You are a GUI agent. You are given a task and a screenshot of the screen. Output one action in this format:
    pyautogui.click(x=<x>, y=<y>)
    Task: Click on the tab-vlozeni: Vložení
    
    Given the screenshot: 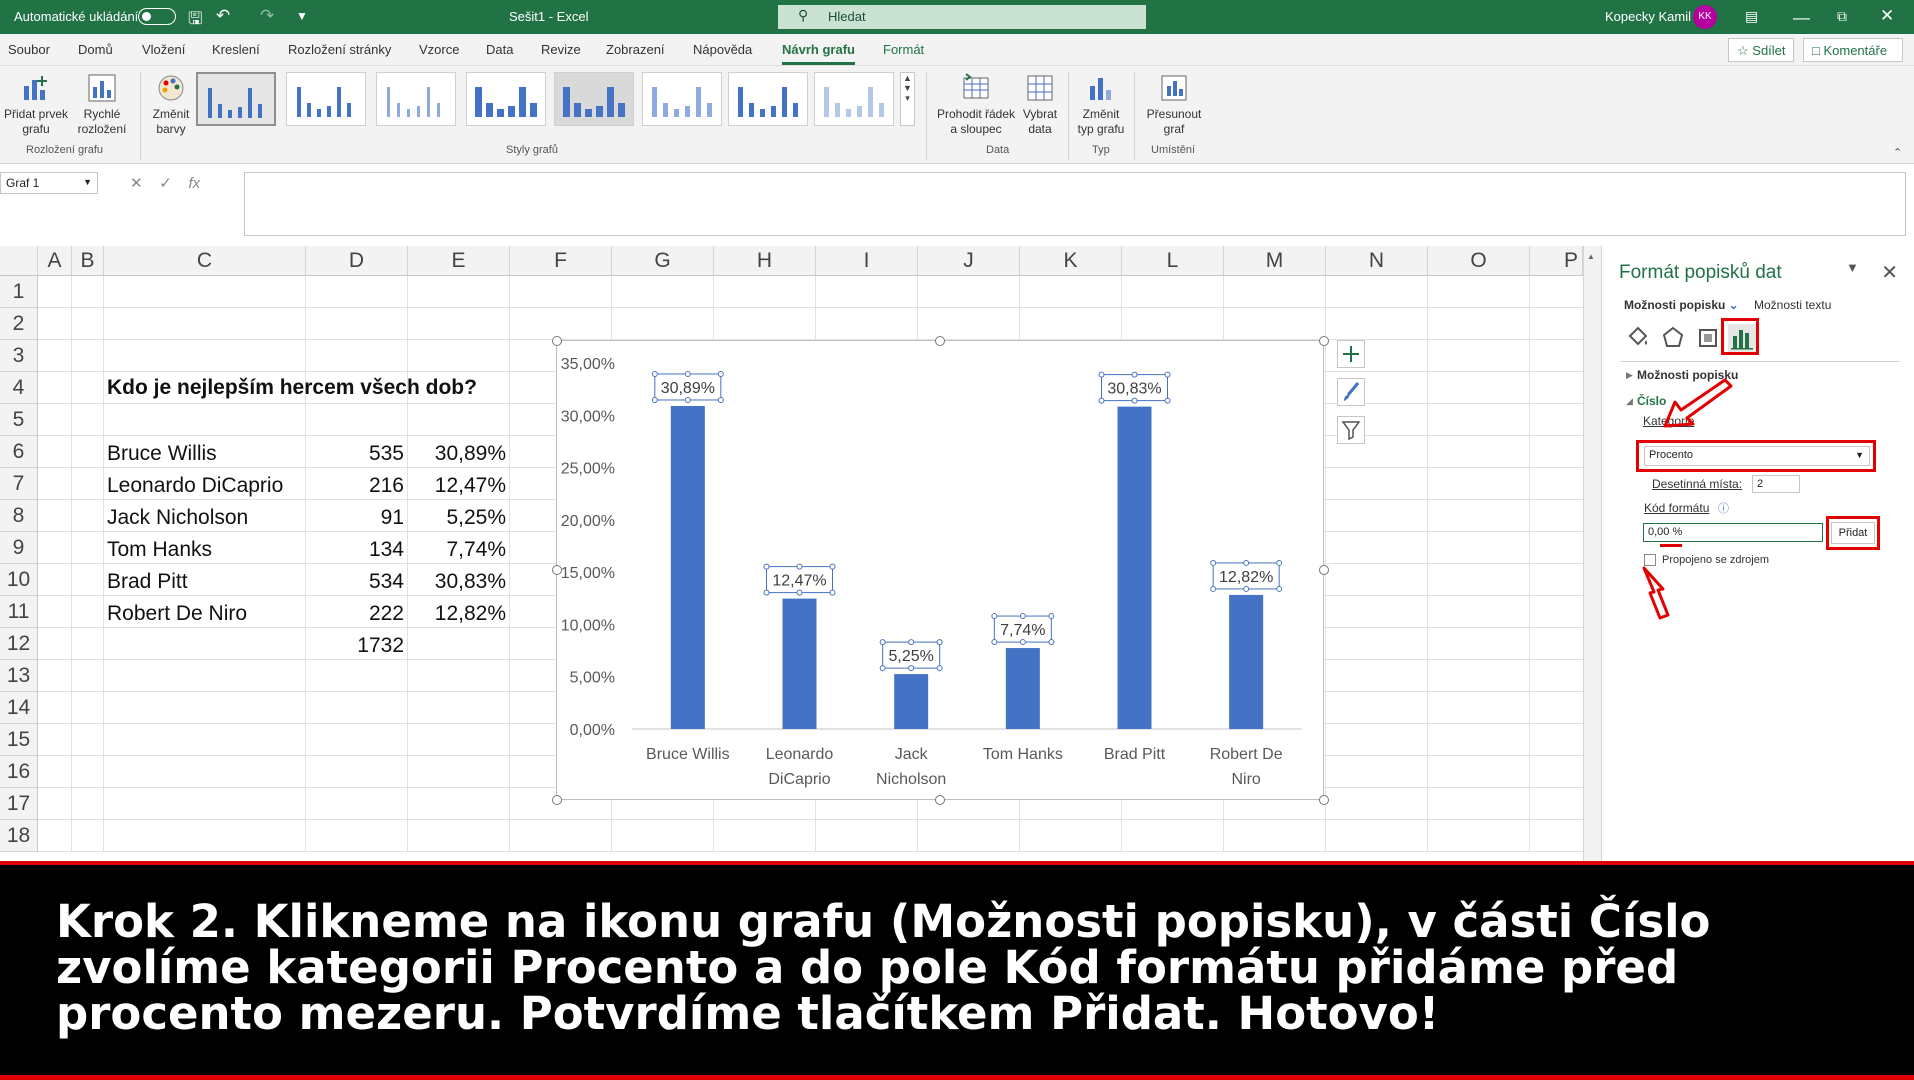 What is the action you would take?
    pyautogui.click(x=163, y=49)
    